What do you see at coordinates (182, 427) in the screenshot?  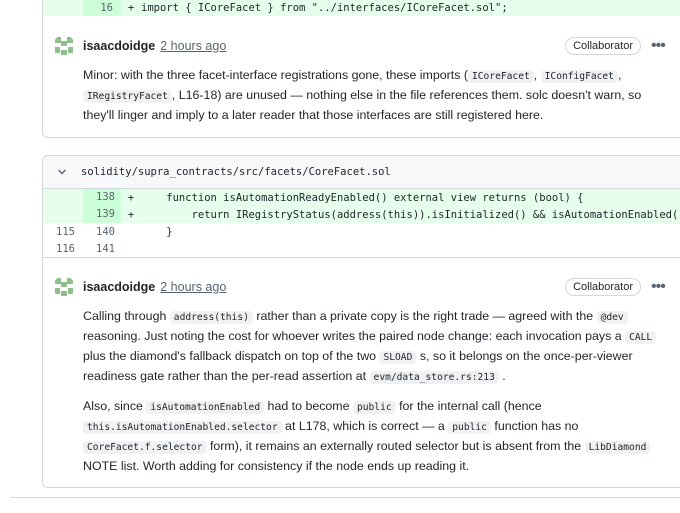 I see `inline-code: this.isAutomationEnabled.selector` at bounding box center [182, 427].